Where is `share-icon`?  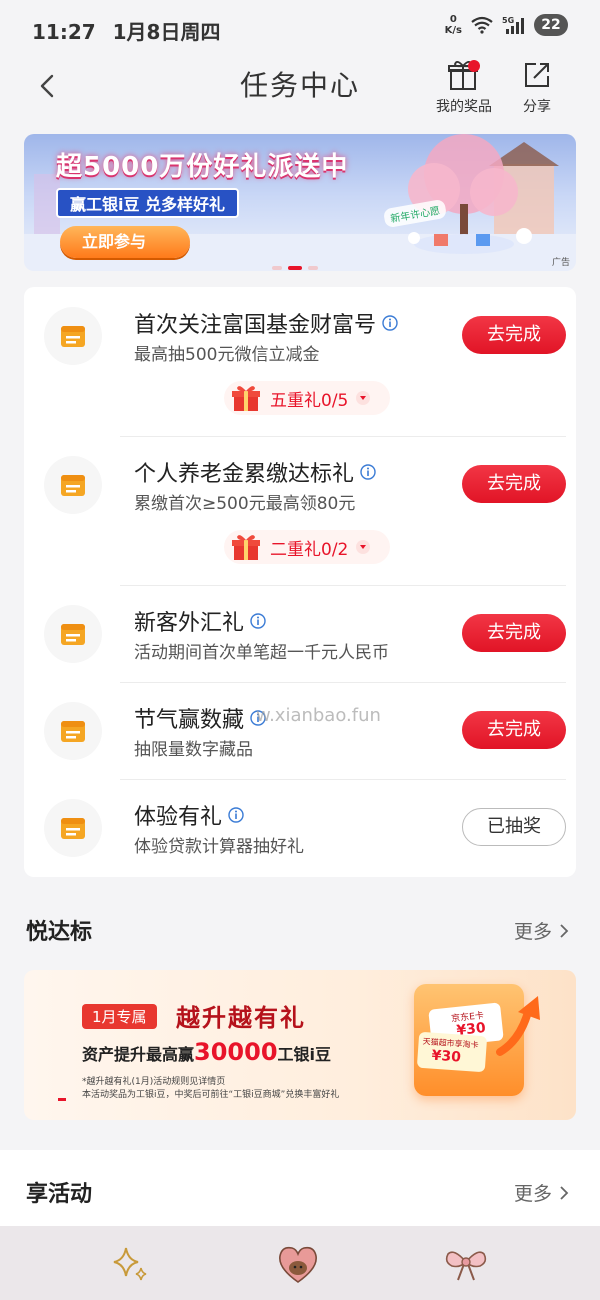 share-icon is located at coordinates (537, 75).